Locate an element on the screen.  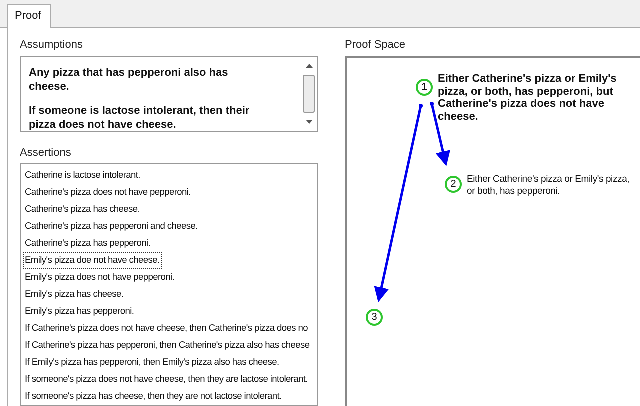
node-number: 3 is located at coordinates (374, 317).